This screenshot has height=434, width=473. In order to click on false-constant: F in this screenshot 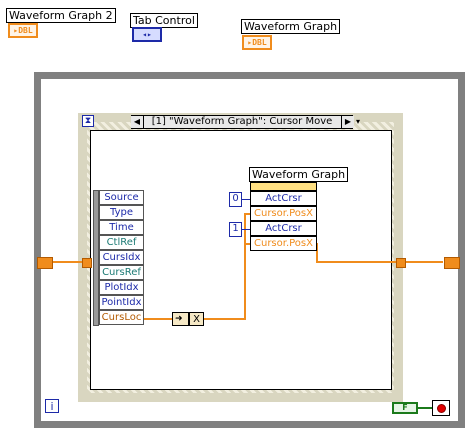, I will do `click(405, 408)`.